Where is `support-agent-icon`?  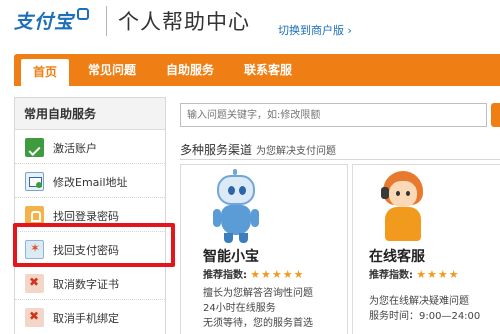 support-agent-icon is located at coordinates (405, 209).